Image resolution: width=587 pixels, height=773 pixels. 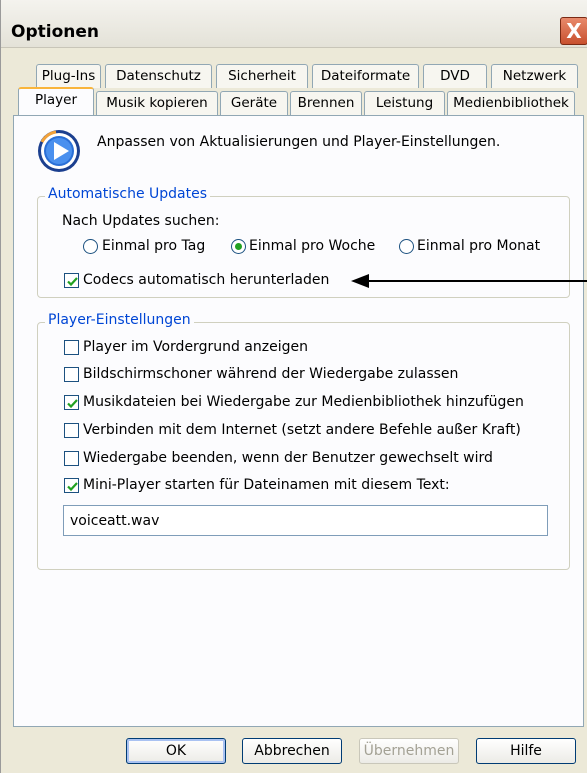 What do you see at coordinates (455, 76) in the screenshot?
I see `tab-dvd: DVD` at bounding box center [455, 76].